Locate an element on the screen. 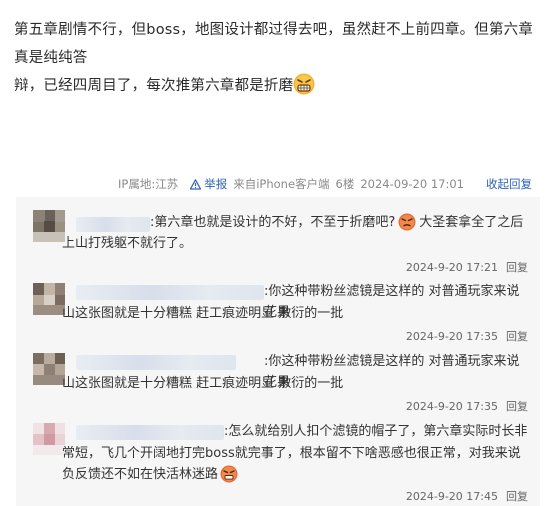  reply-text-line-2: 常短，飞几个开阔地打完boss就完事了，根本留不下啥恶感也很正常，对我来说 is located at coordinates (291, 453).